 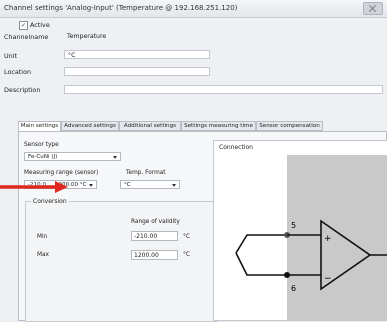 I want to click on terminal-block-shading, so click(x=337, y=237).